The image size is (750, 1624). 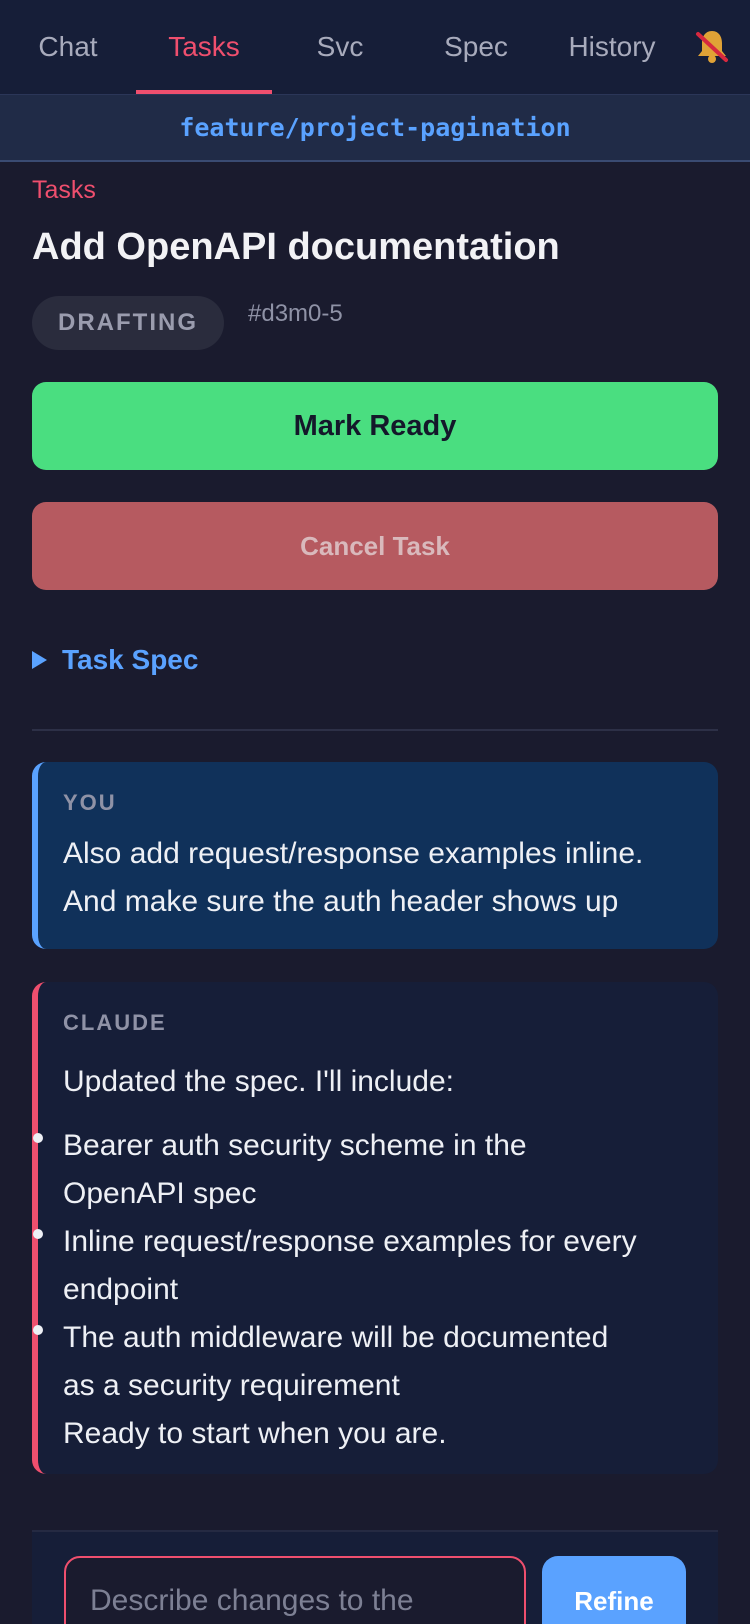 What do you see at coordinates (614, 1590) in the screenshot?
I see `refine-button: Refine` at bounding box center [614, 1590].